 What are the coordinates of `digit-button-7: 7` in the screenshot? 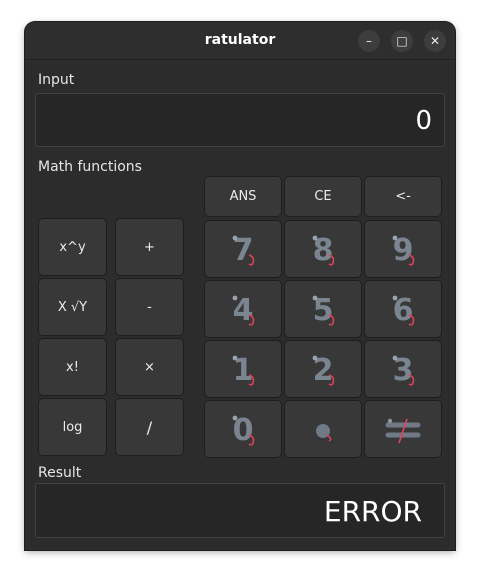 It's located at (243, 249).